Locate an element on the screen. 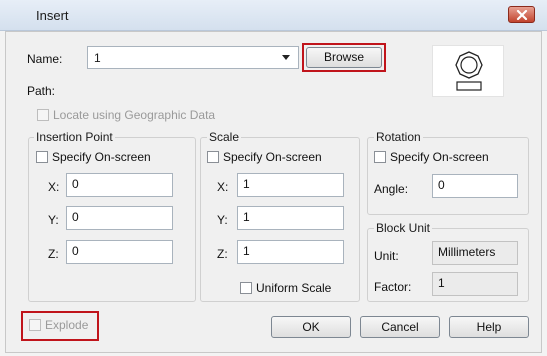 The image size is (547, 356). help-button: Help is located at coordinates (489, 327).